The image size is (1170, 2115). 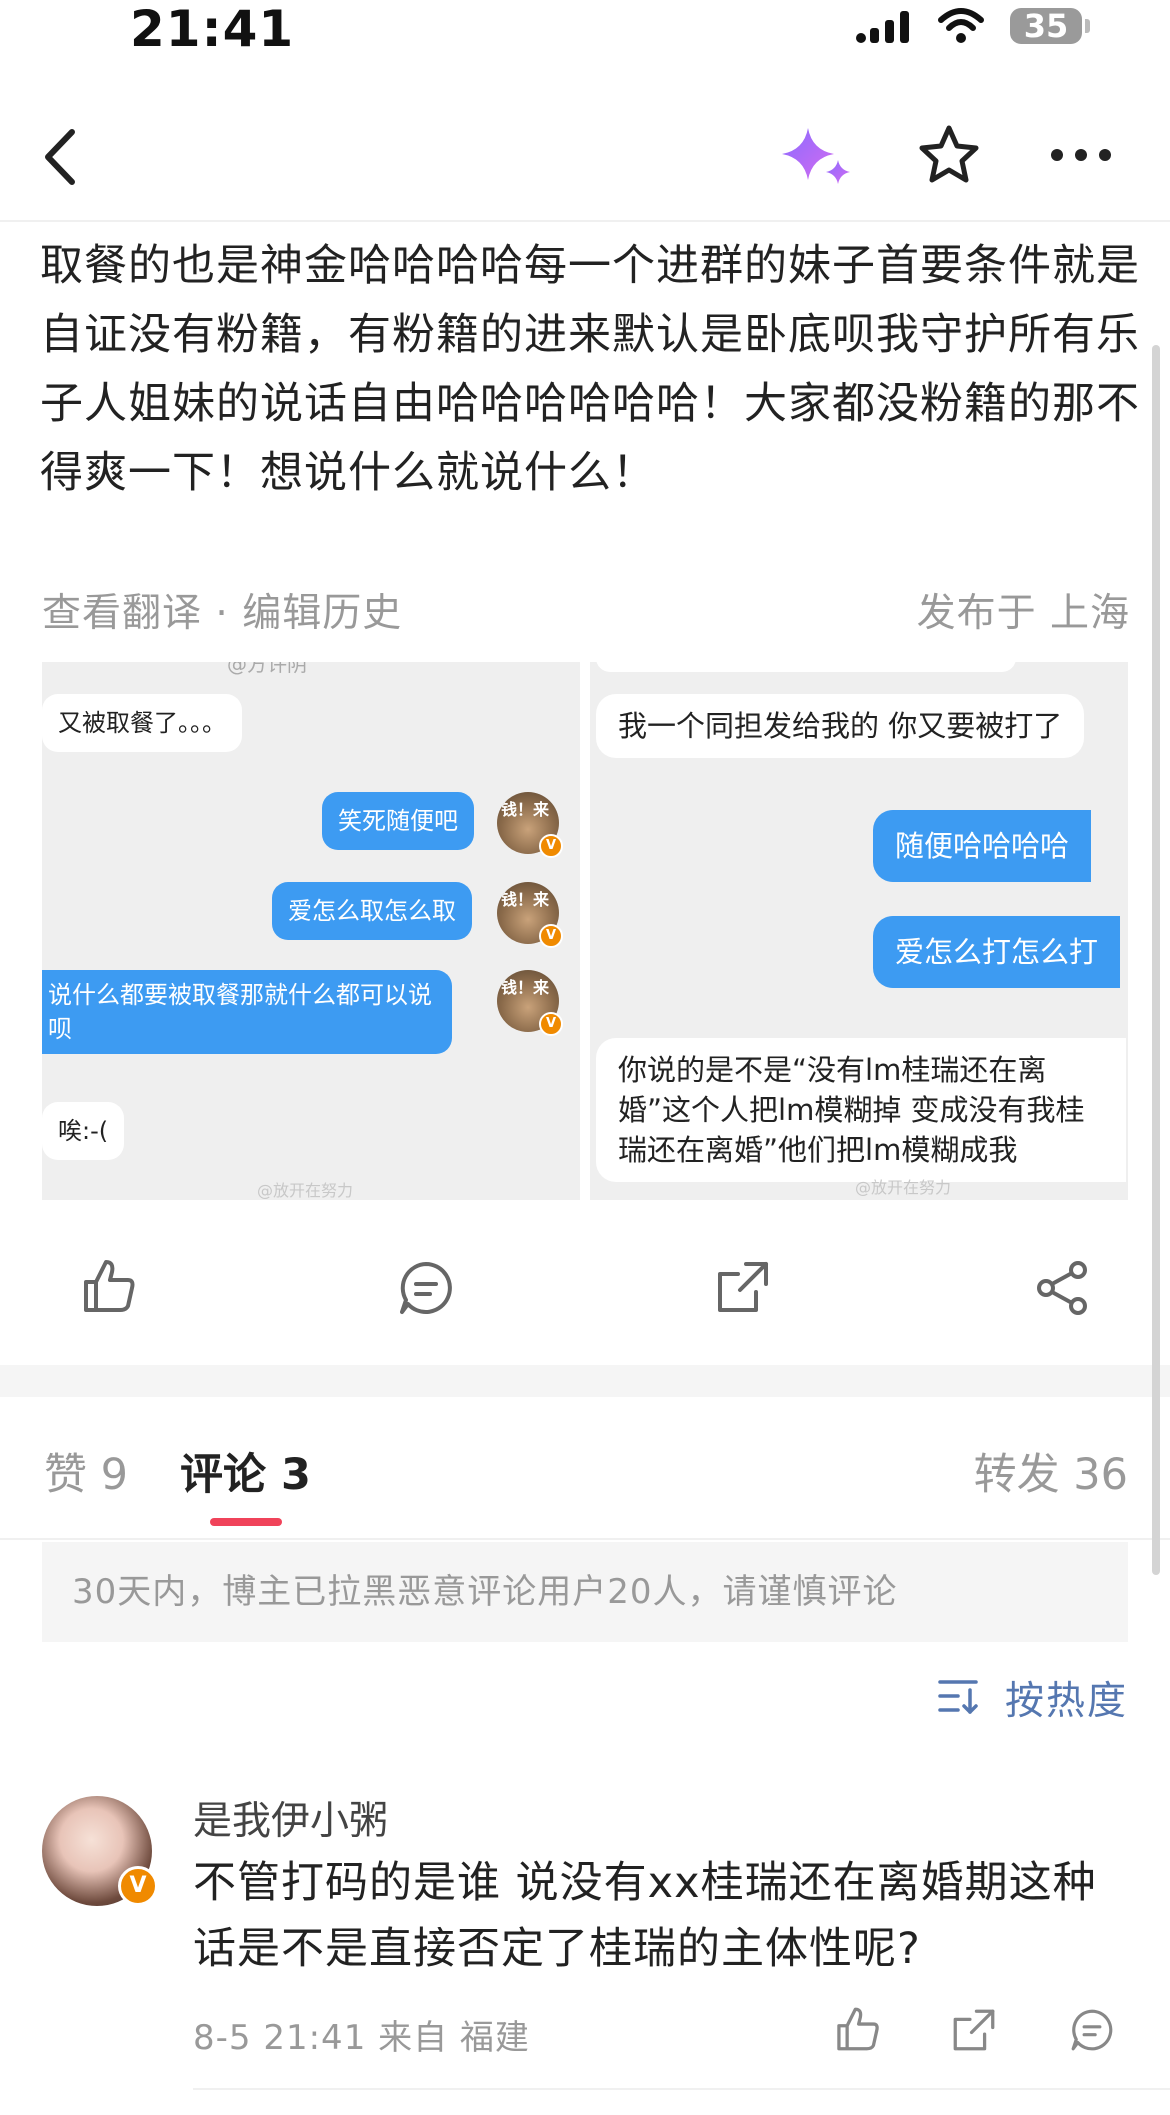 What do you see at coordinates (290, 1818) in the screenshot?
I see `commenter-name: 是我伊小粥` at bounding box center [290, 1818].